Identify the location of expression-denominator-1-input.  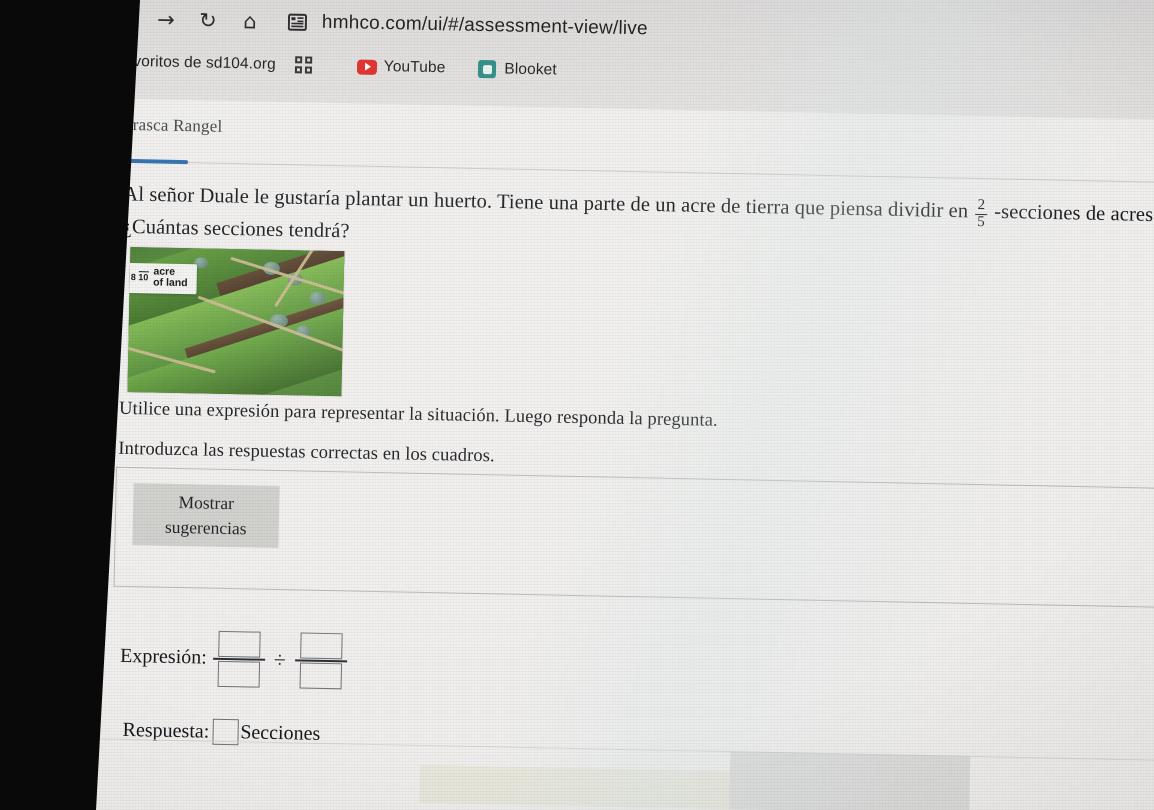
(238, 674).